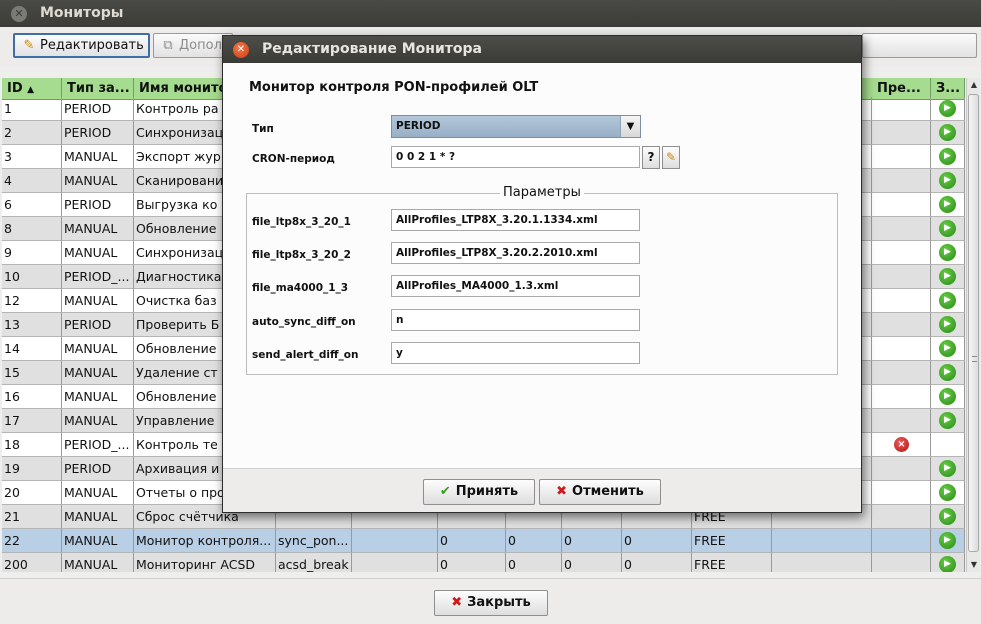  I want to click on window-title: Мониторы, so click(82, 13).